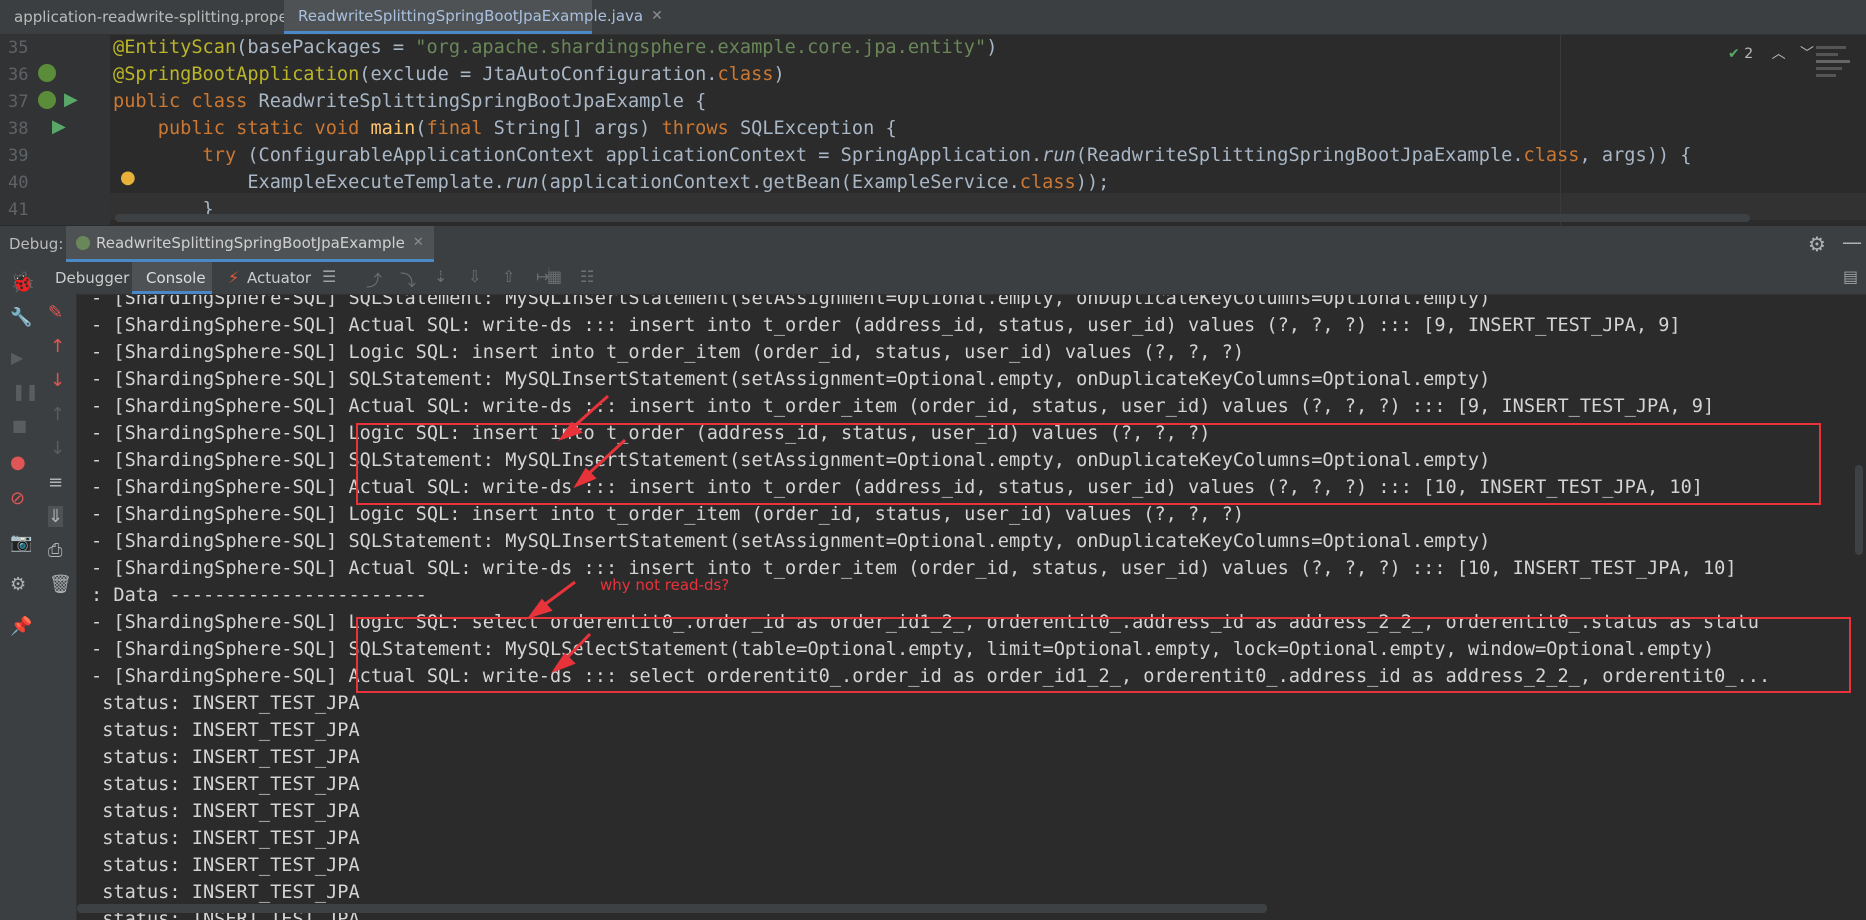  What do you see at coordinates (665, 585) in the screenshot?
I see `annotation-label: why not read-ds?` at bounding box center [665, 585].